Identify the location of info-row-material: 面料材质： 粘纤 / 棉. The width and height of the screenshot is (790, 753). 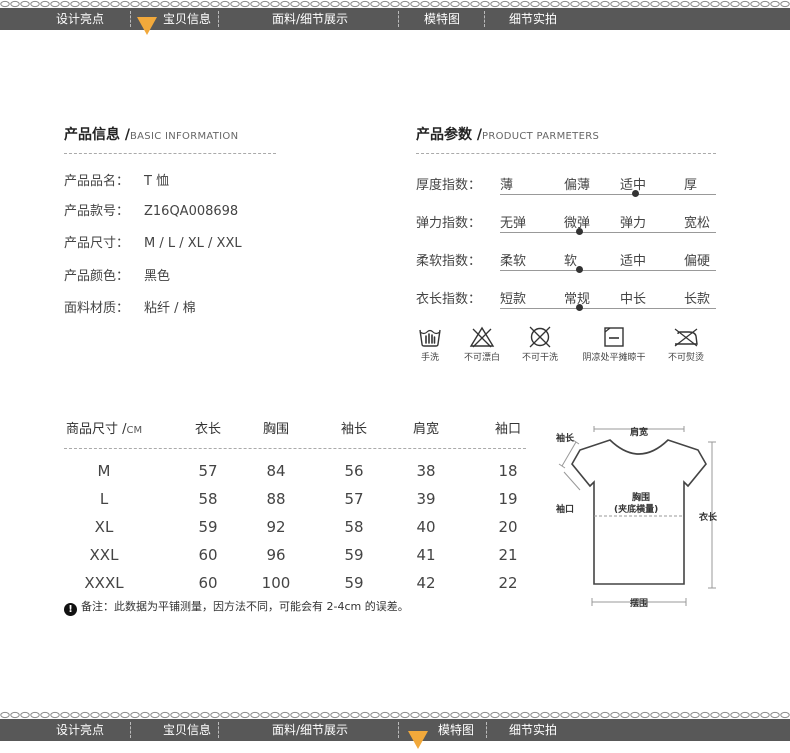
(130, 308).